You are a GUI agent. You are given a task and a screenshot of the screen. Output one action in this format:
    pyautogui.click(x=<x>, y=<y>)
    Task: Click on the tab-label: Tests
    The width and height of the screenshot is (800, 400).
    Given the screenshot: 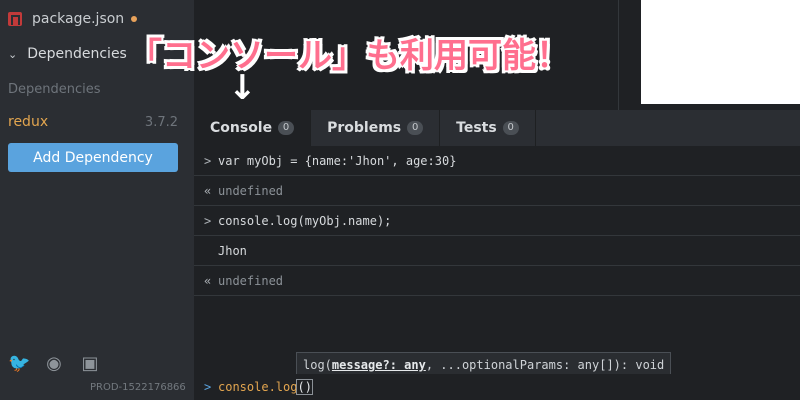 What is the action you would take?
    pyautogui.click(x=476, y=128)
    